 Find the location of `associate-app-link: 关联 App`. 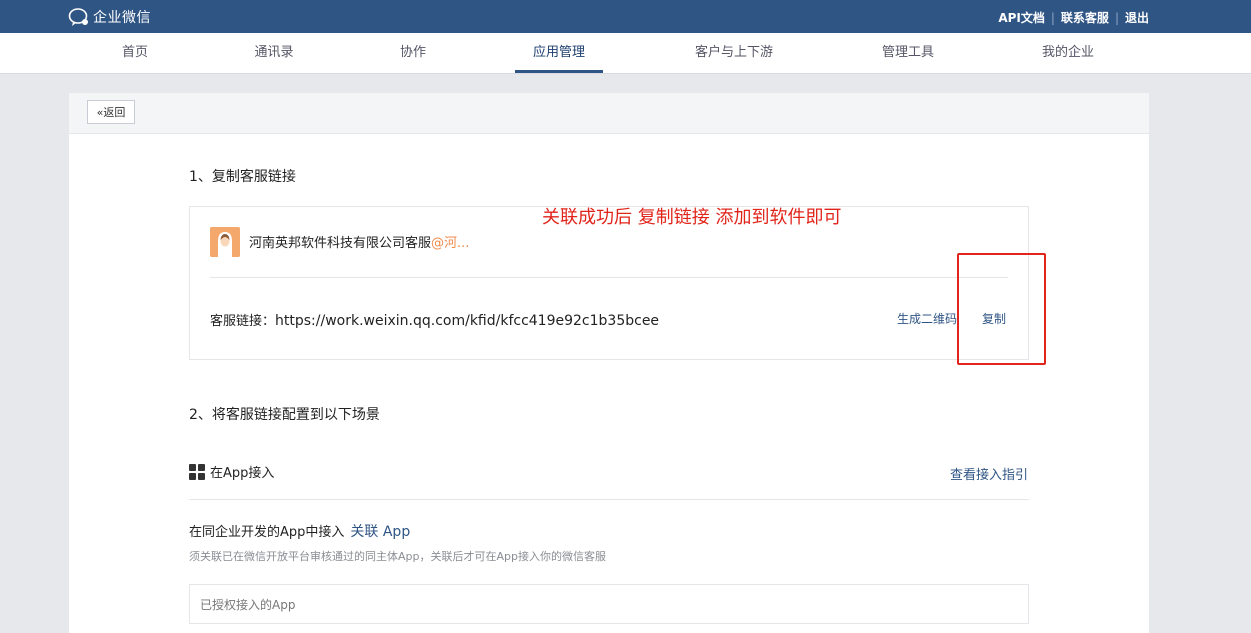

associate-app-link: 关联 App is located at coordinates (380, 532).